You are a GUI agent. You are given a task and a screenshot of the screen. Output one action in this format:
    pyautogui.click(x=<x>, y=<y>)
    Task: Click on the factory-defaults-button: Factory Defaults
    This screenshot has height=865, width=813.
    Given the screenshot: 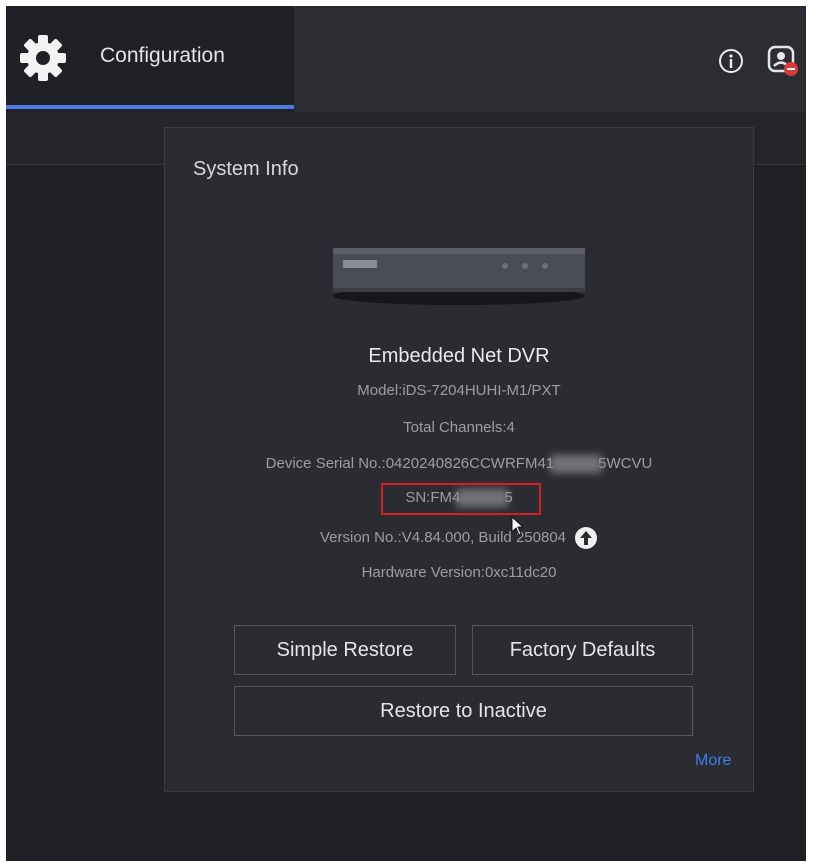 What is the action you would take?
    pyautogui.click(x=582, y=650)
    